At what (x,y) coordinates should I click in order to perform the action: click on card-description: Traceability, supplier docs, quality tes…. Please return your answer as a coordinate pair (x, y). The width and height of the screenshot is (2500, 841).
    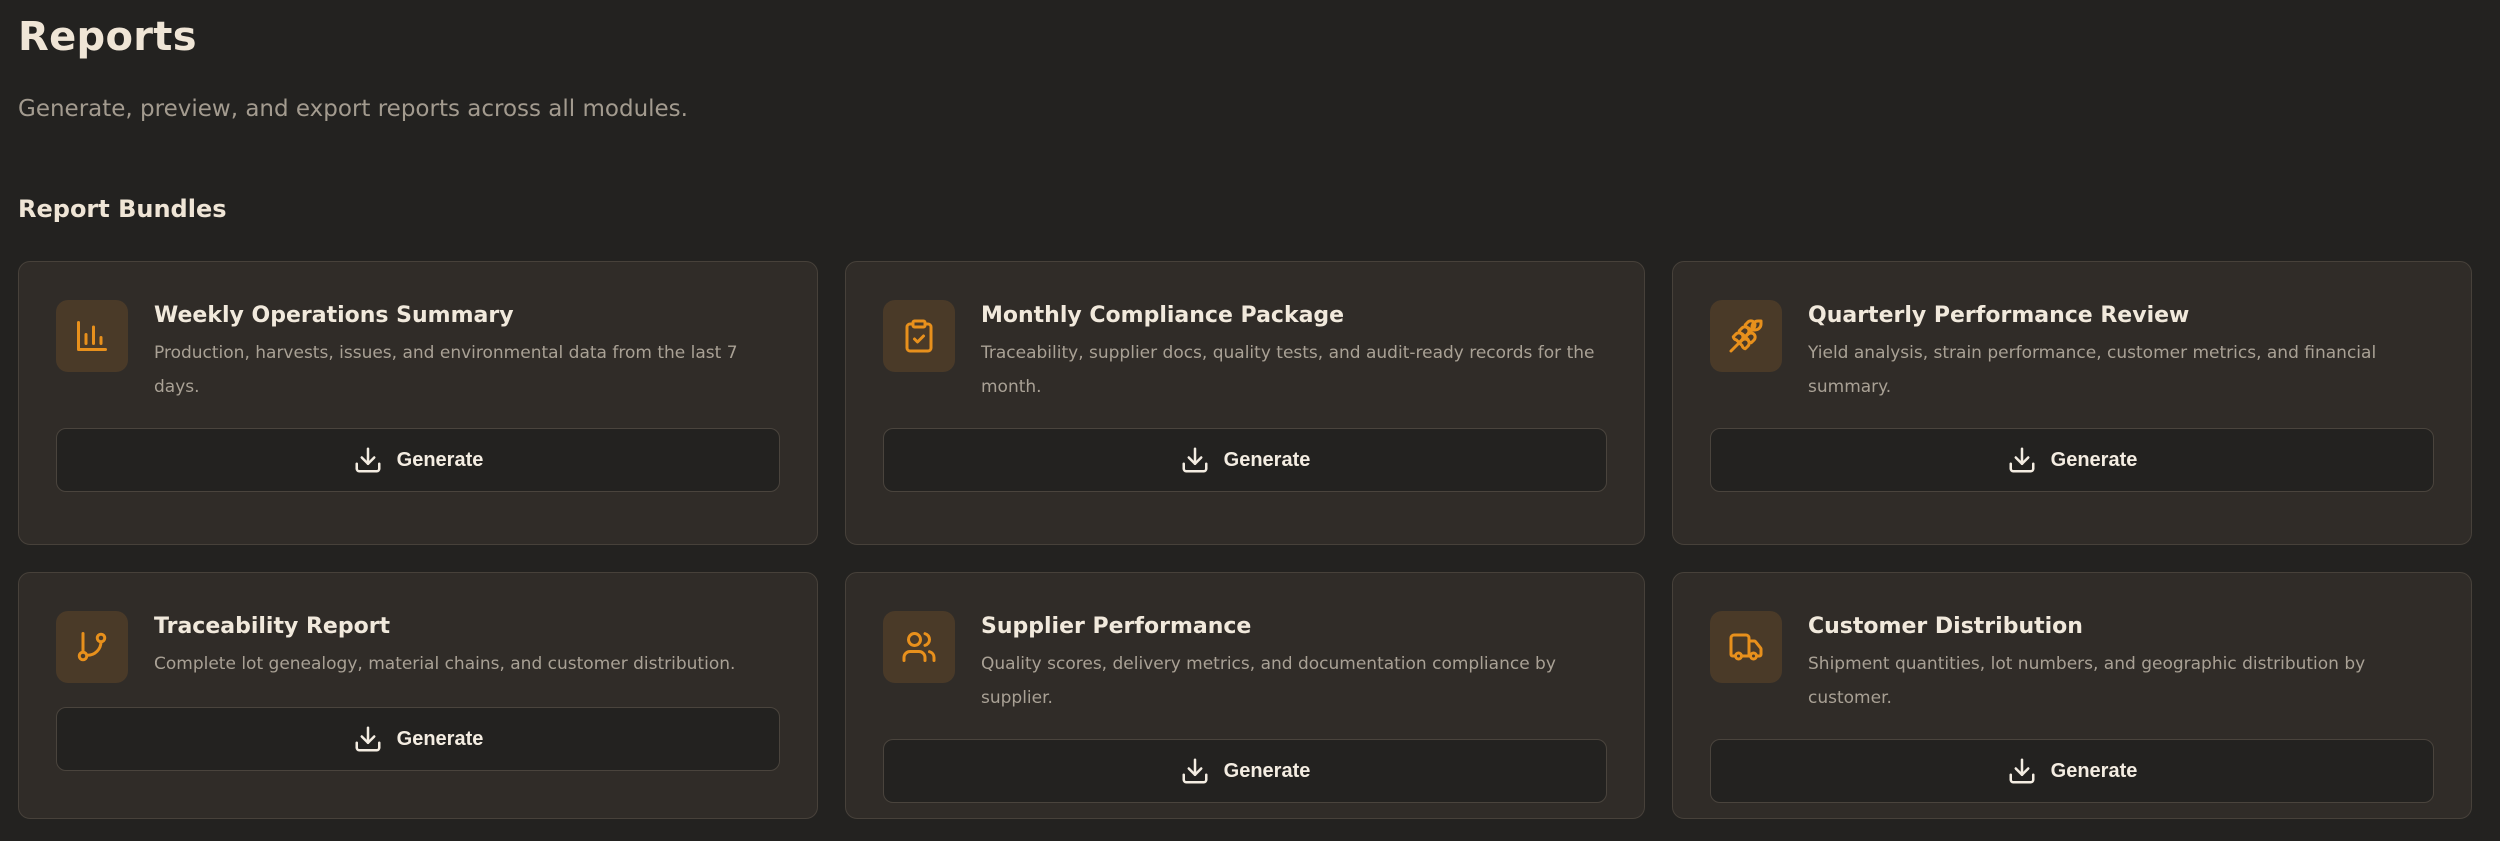
    Looking at the image, I should click on (1288, 370).